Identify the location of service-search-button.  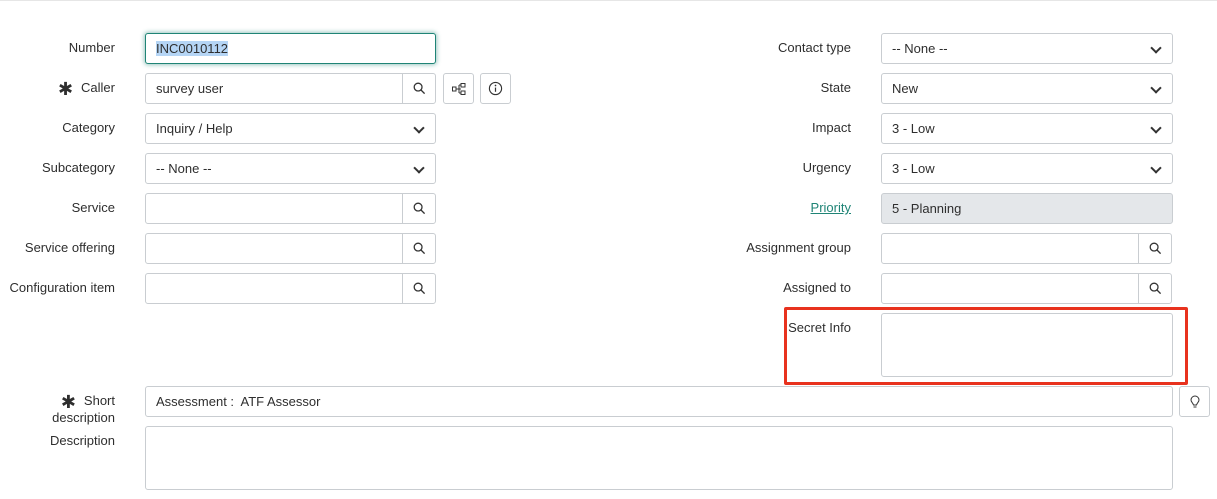
(418, 208).